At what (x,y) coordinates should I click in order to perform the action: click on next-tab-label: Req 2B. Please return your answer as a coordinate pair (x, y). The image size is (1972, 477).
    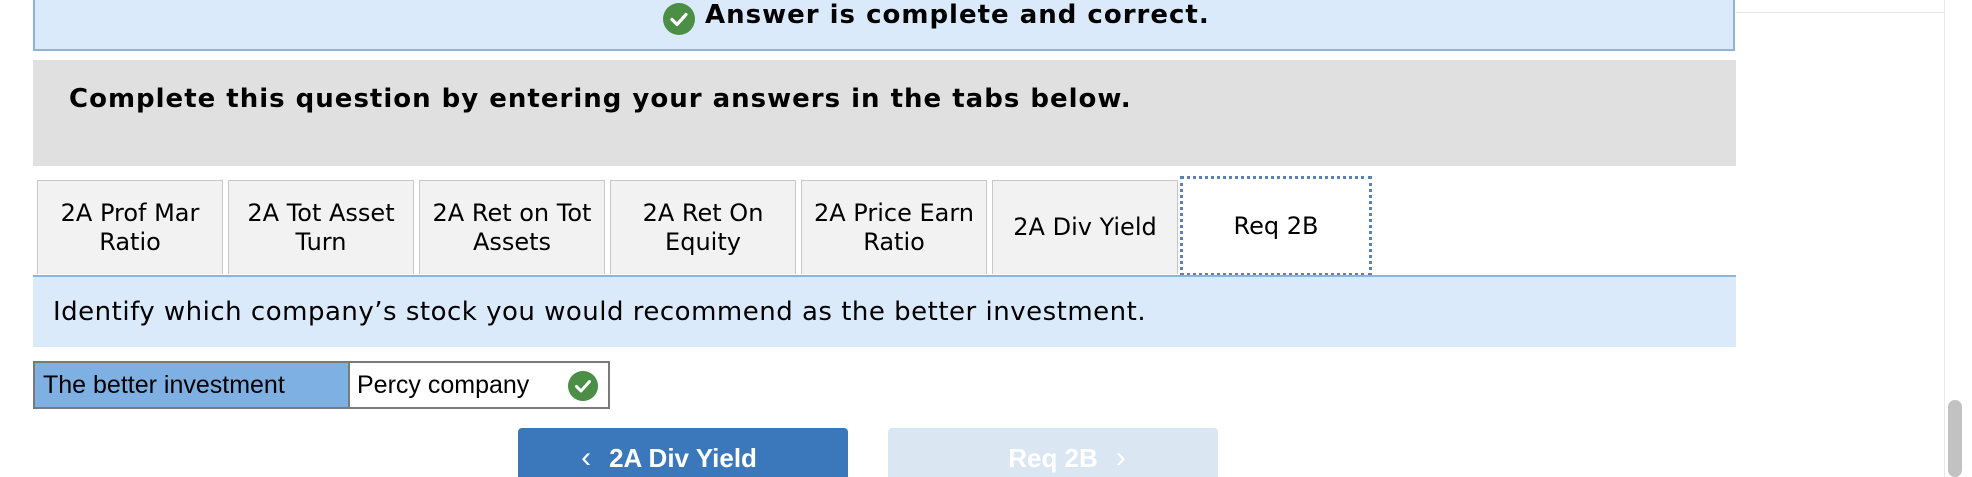
    Looking at the image, I should click on (1053, 457).